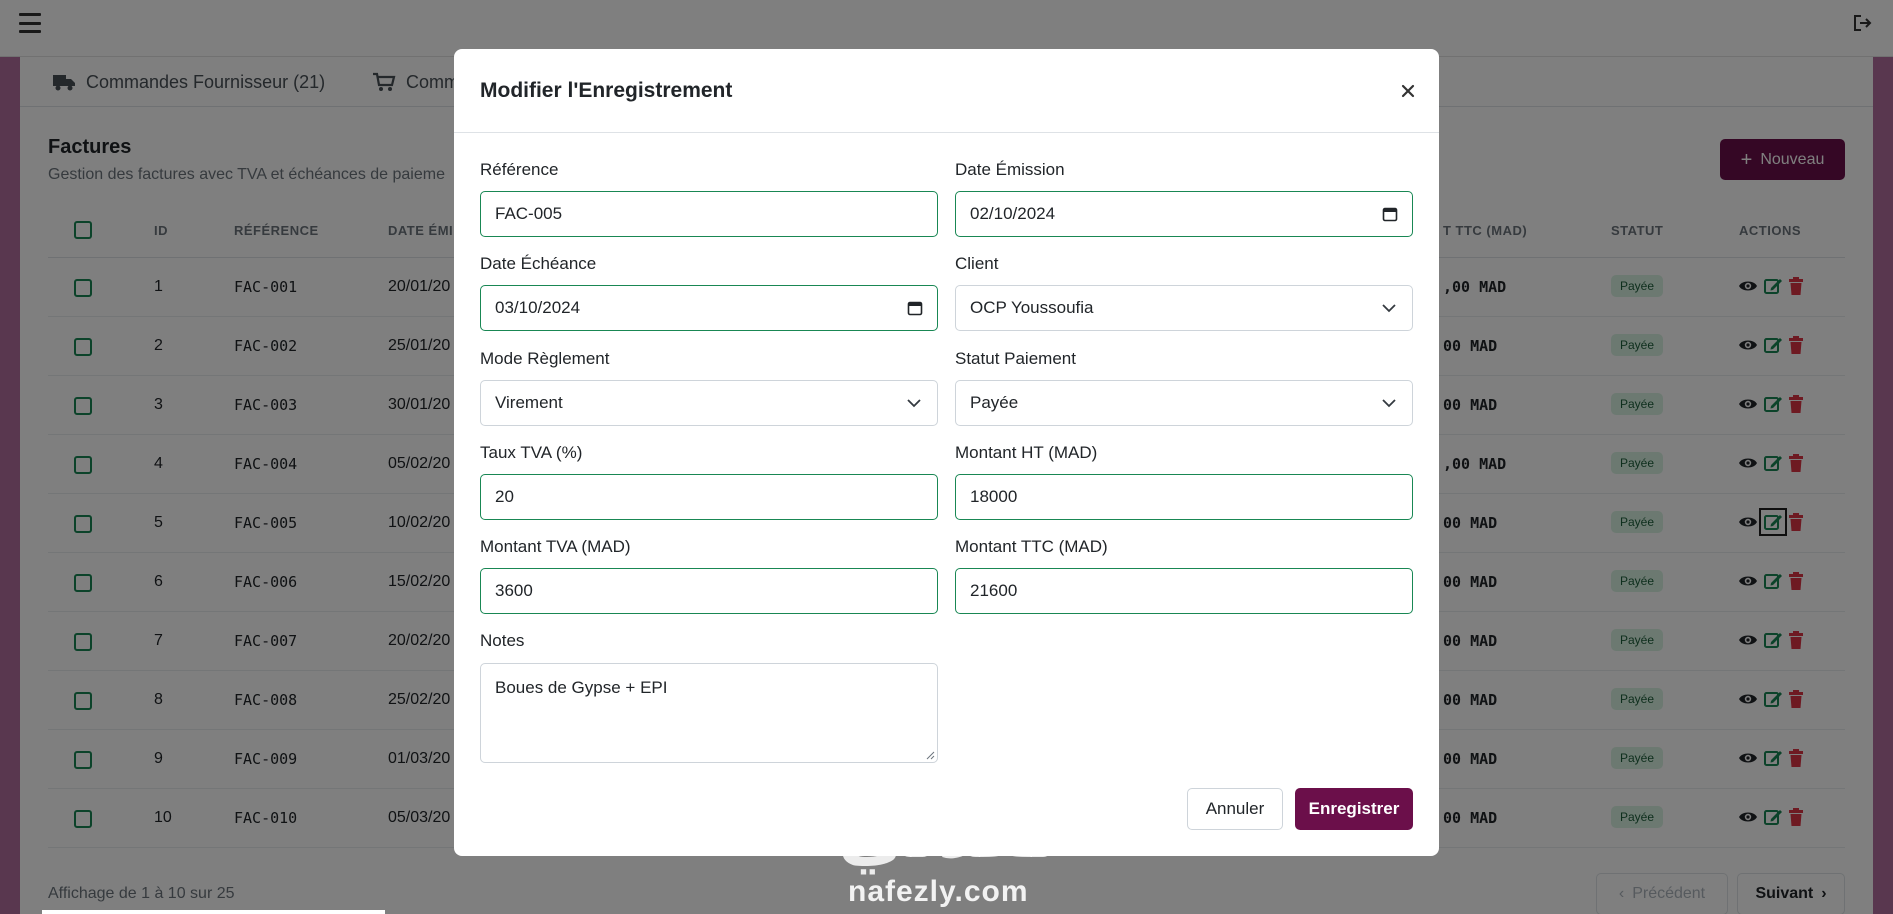  I want to click on montant-tva-label: Montant TVA (MAD), so click(555, 546).